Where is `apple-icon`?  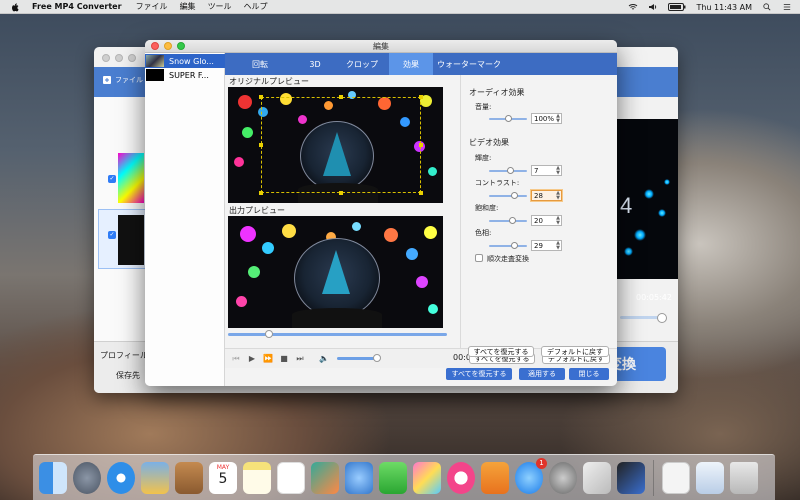
apple-icon is located at coordinates (15, 7).